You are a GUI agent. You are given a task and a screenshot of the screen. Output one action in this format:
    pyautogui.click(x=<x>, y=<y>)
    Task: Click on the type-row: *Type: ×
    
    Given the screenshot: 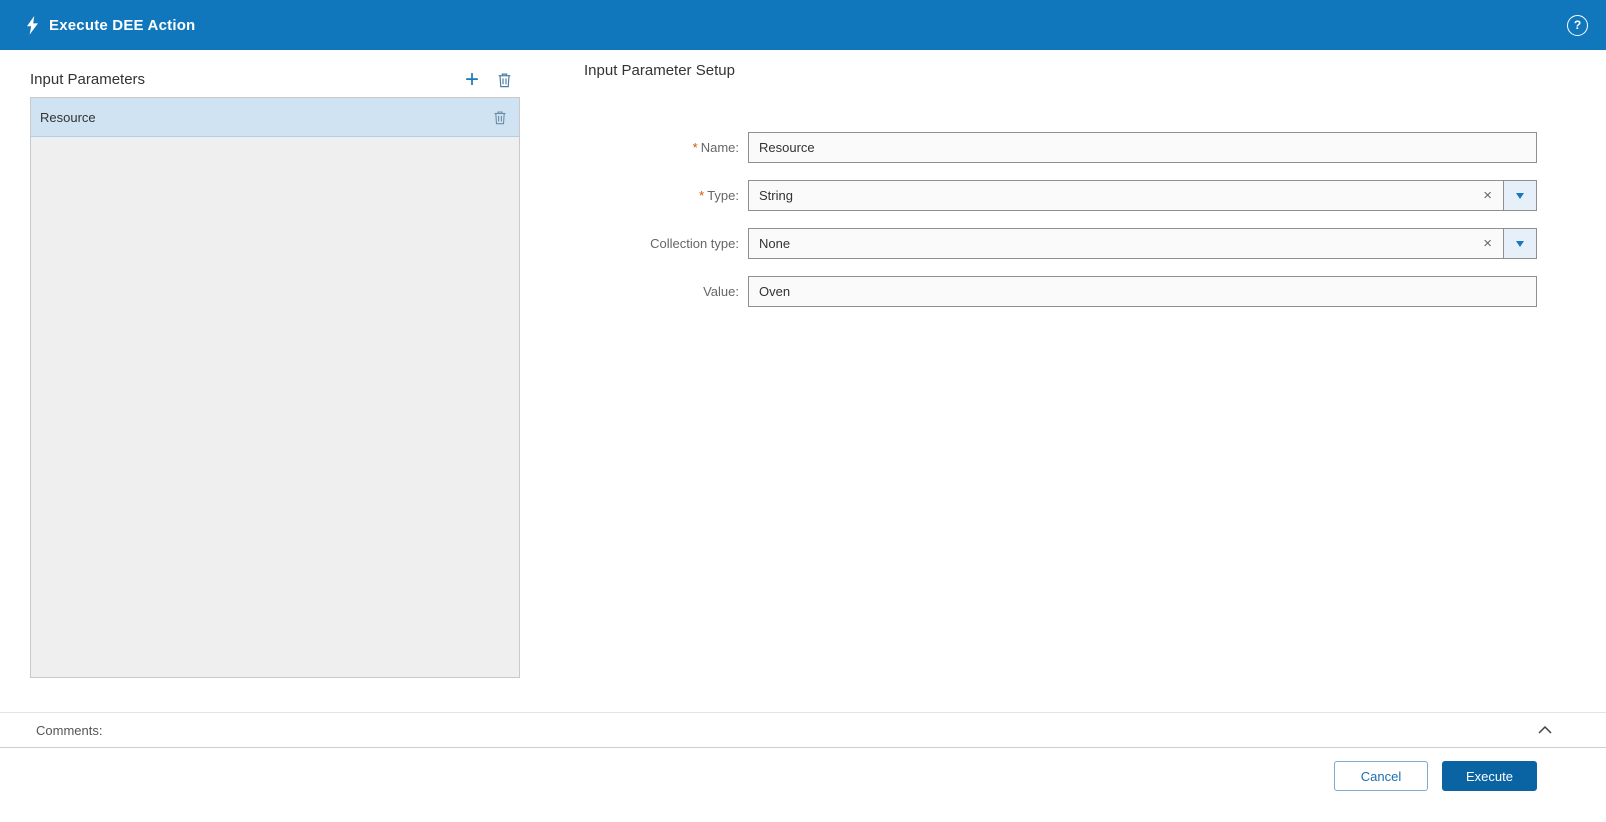 What is the action you would take?
    pyautogui.click(x=1060, y=195)
    